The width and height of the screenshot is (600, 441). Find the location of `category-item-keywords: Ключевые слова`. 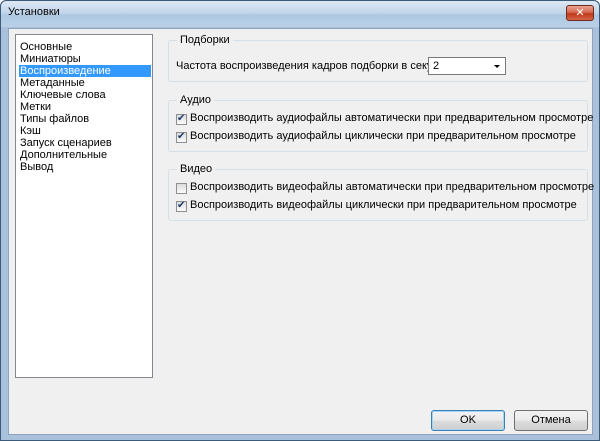

category-item-keywords: Ключевые слова is located at coordinates (85, 95).